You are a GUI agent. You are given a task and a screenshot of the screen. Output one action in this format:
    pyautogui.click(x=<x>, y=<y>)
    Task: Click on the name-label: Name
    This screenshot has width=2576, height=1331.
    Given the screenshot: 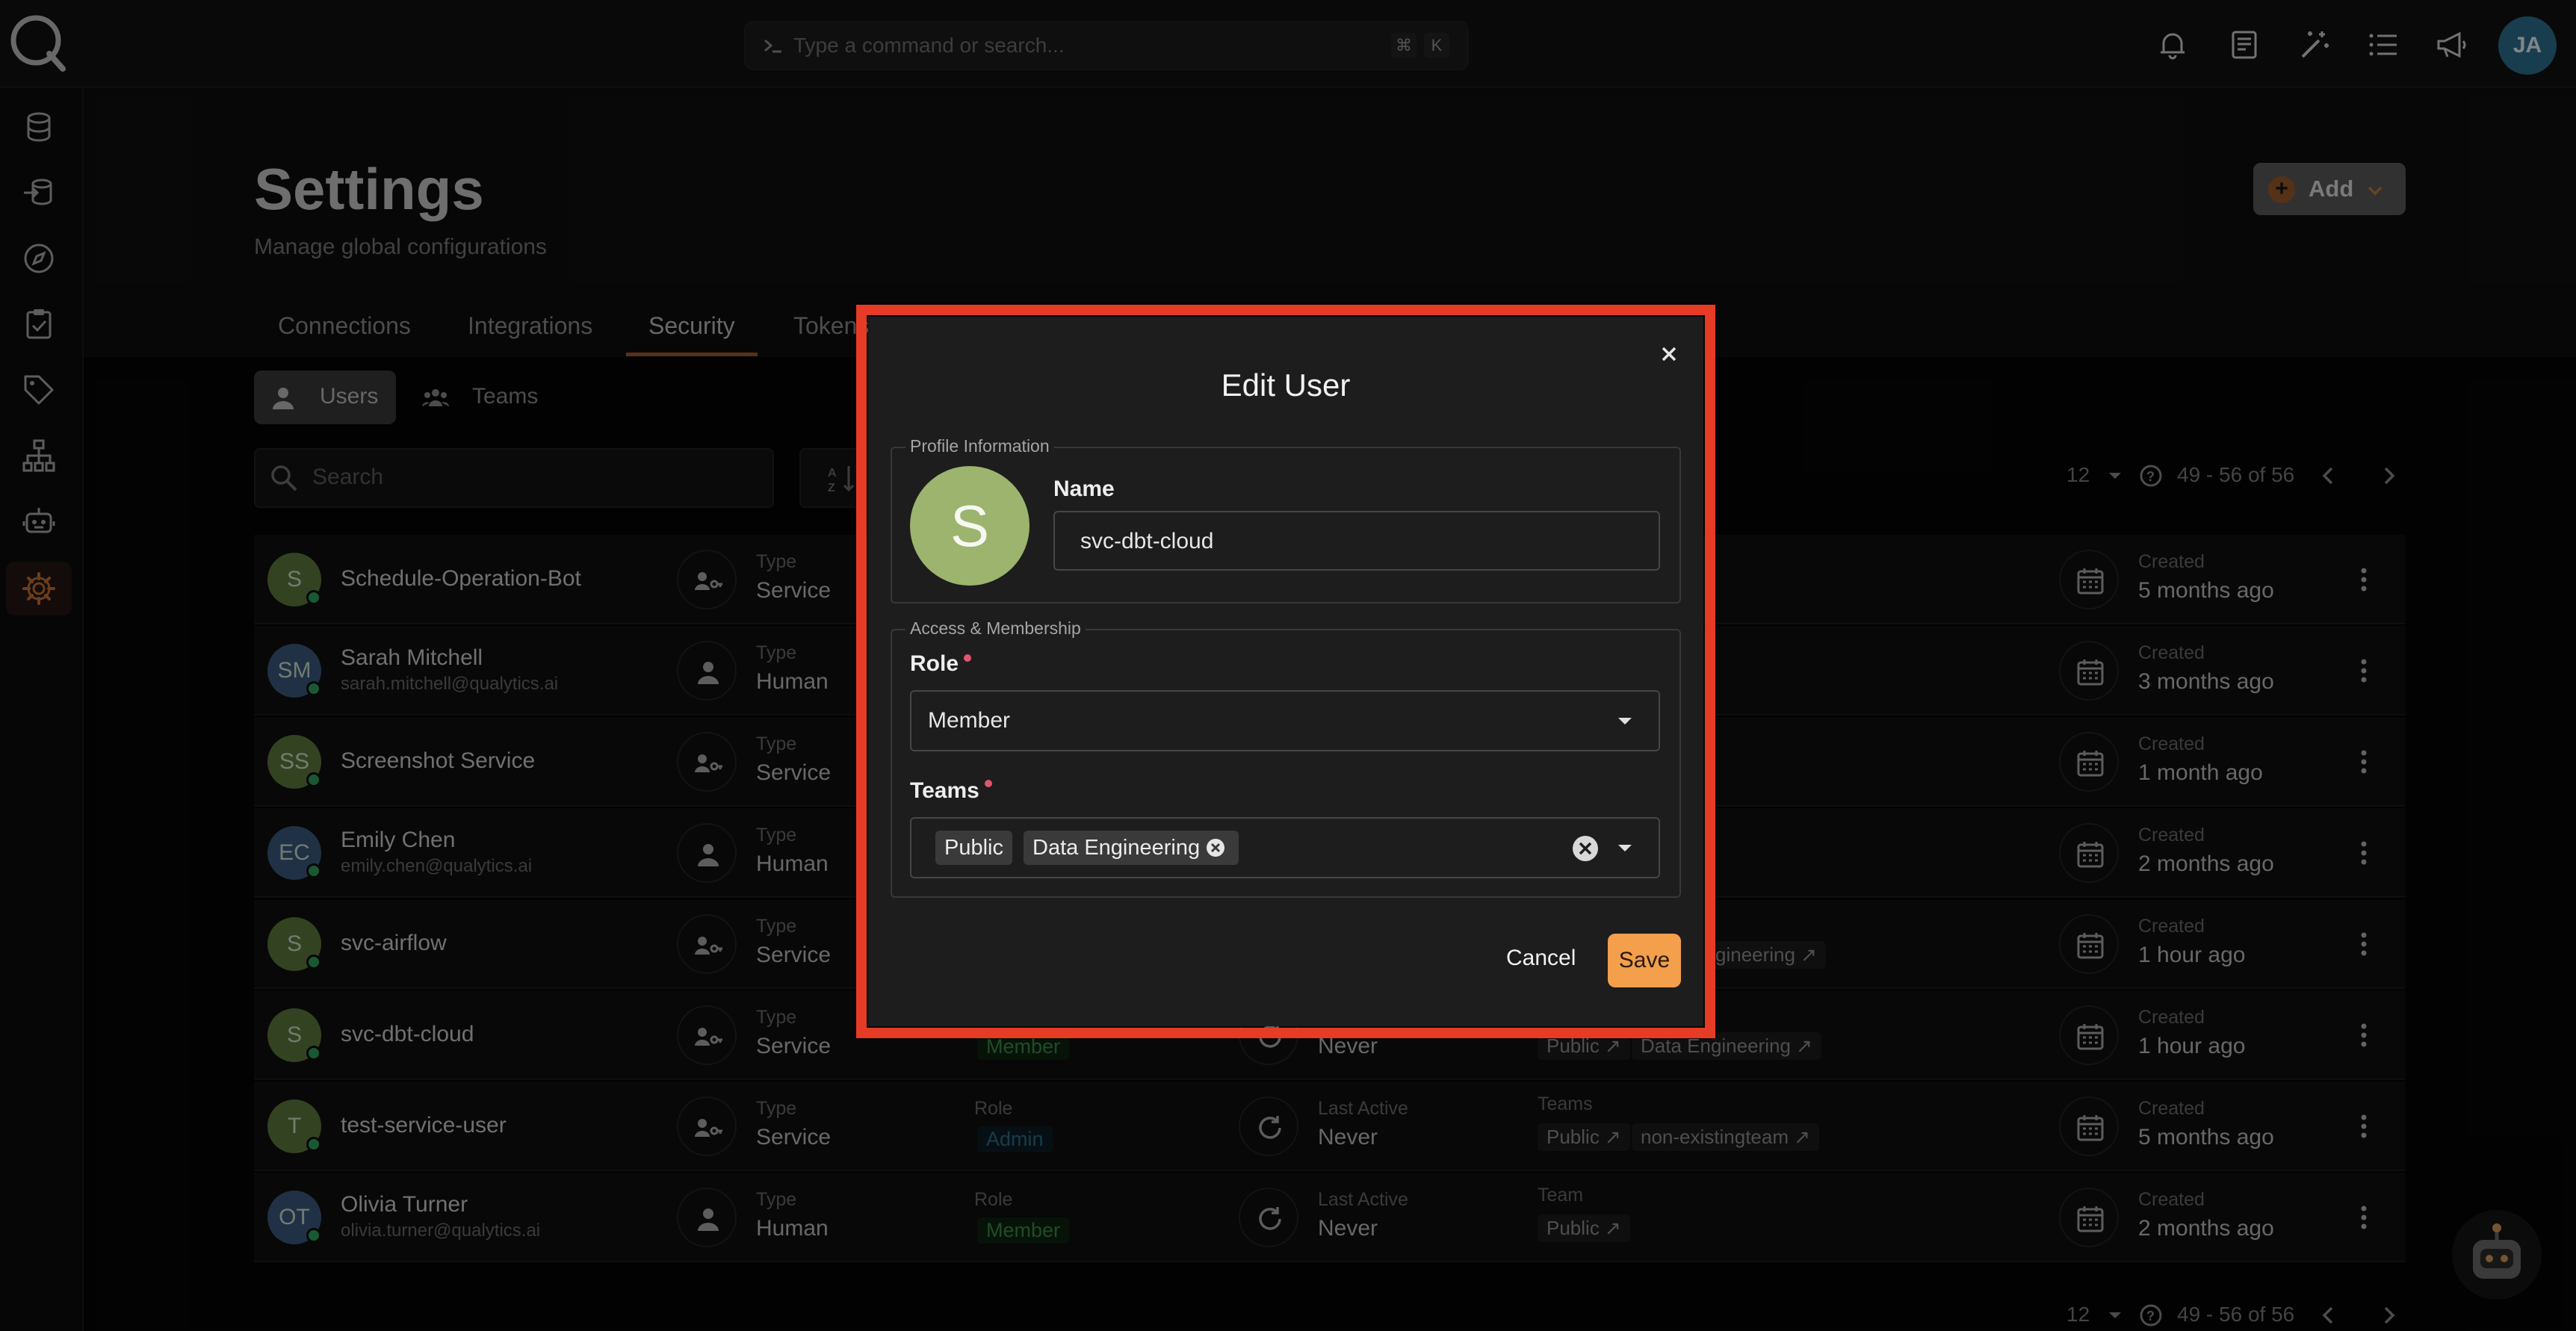 What is the action you would take?
    pyautogui.click(x=1084, y=489)
    